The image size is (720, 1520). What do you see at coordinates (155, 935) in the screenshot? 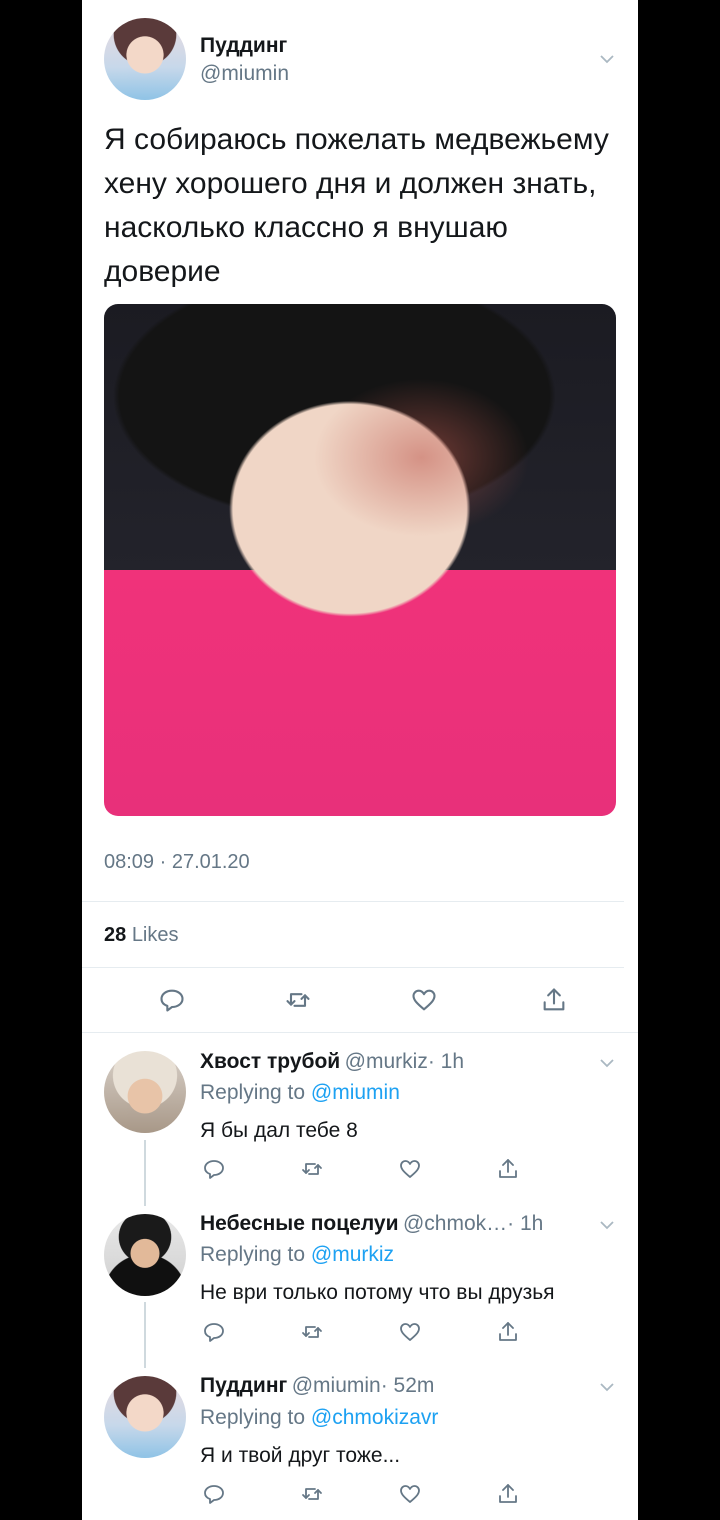
I see `likes-label: Likes` at bounding box center [155, 935].